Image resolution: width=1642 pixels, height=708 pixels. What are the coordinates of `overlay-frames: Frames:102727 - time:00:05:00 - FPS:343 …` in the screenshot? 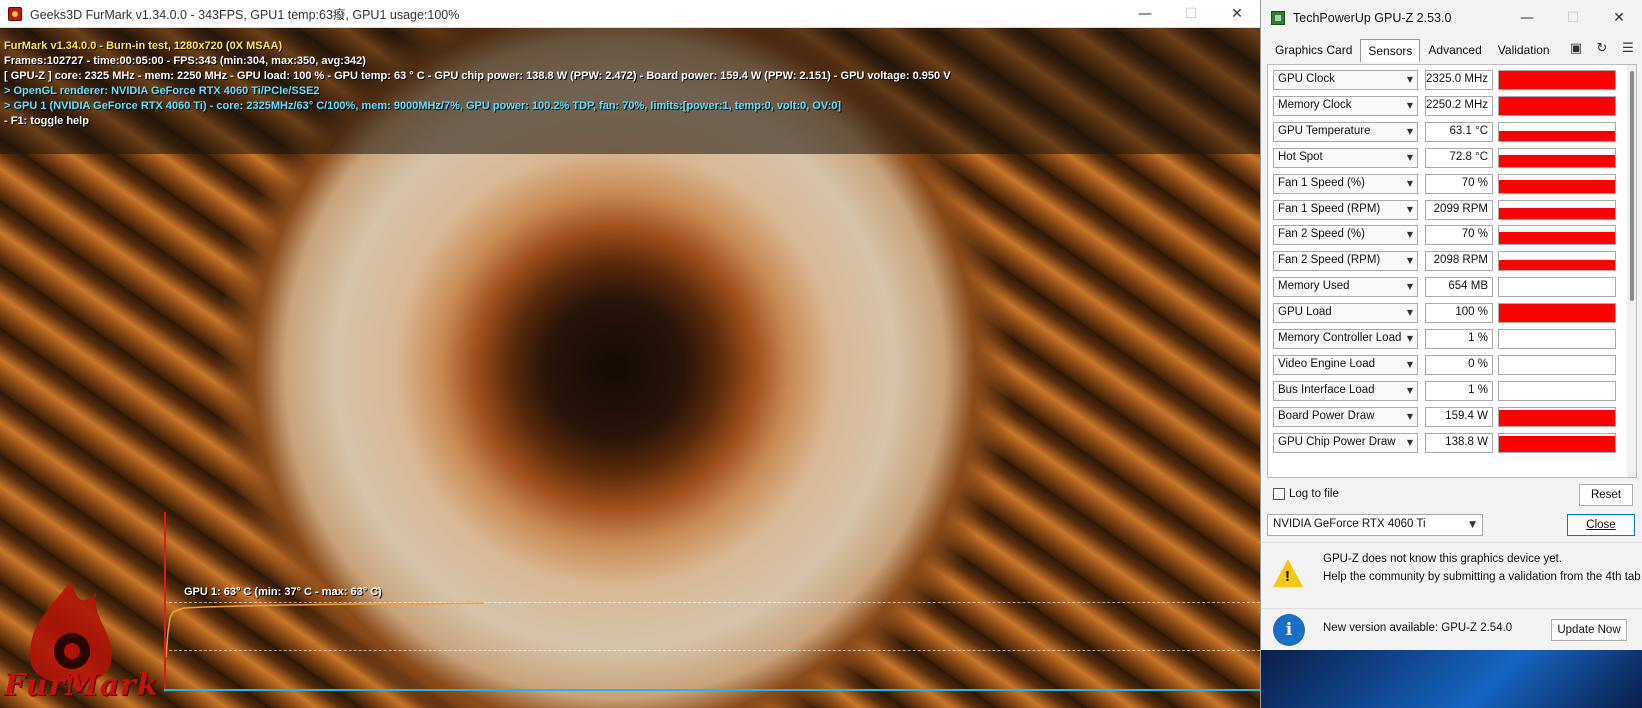 It's located at (185, 61).